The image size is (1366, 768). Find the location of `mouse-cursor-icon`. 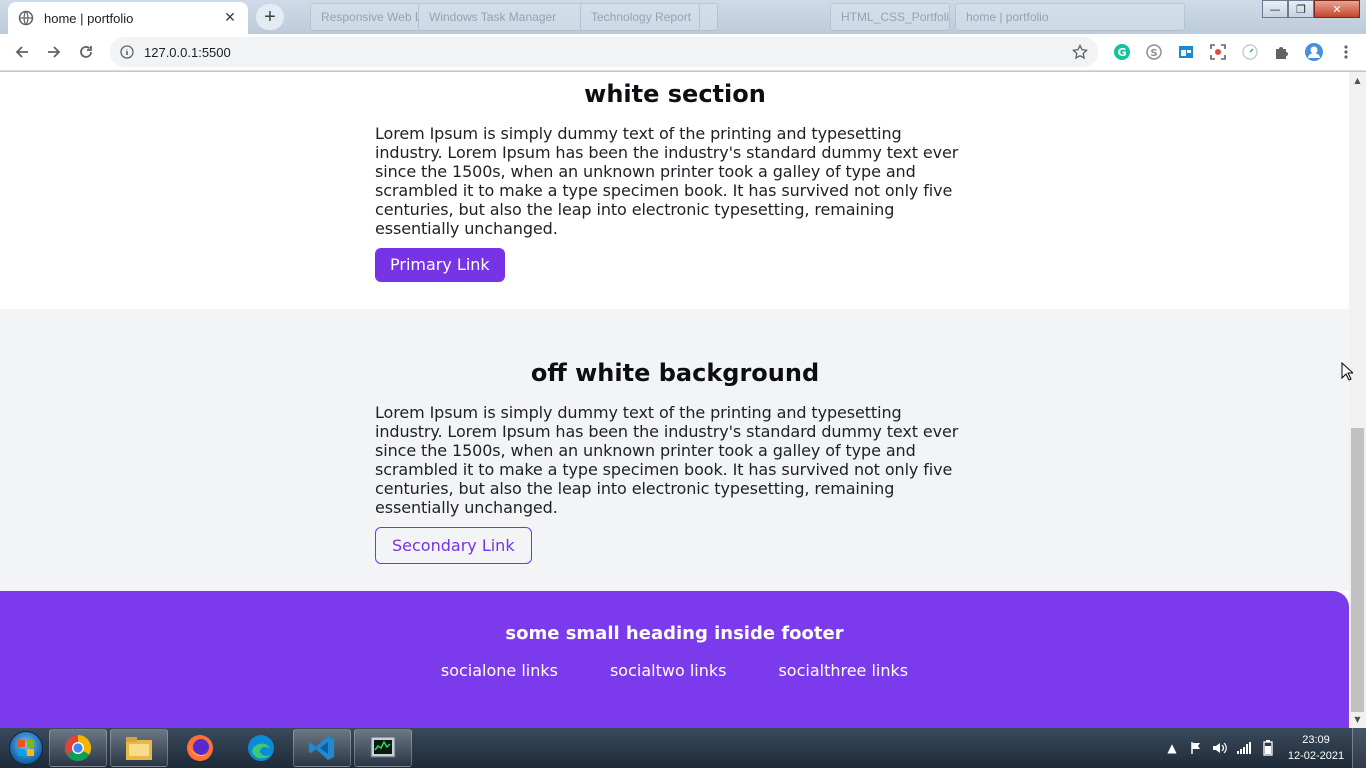

mouse-cursor-icon is located at coordinates (1348, 373).